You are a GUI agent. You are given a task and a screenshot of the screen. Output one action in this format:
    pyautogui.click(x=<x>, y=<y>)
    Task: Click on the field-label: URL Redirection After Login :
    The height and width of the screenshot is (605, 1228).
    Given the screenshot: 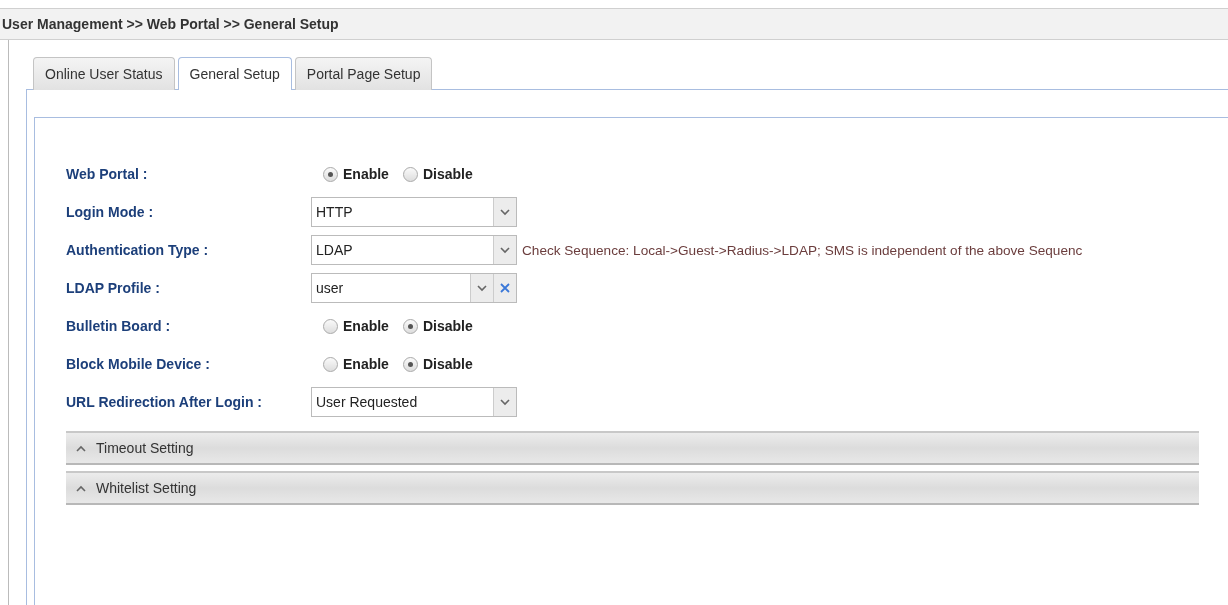 What is the action you would take?
    pyautogui.click(x=164, y=402)
    